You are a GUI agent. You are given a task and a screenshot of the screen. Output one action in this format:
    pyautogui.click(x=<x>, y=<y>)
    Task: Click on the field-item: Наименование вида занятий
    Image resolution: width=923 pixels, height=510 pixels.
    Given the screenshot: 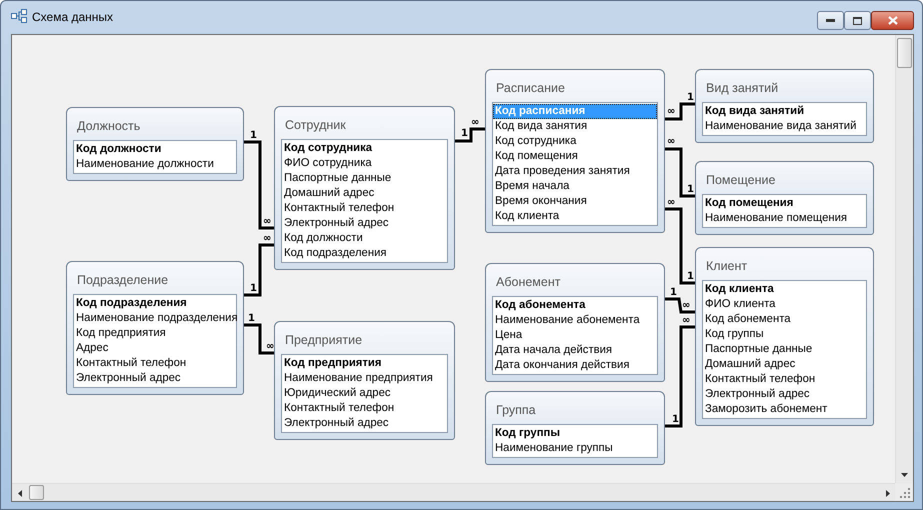 What is the action you would take?
    pyautogui.click(x=784, y=126)
    